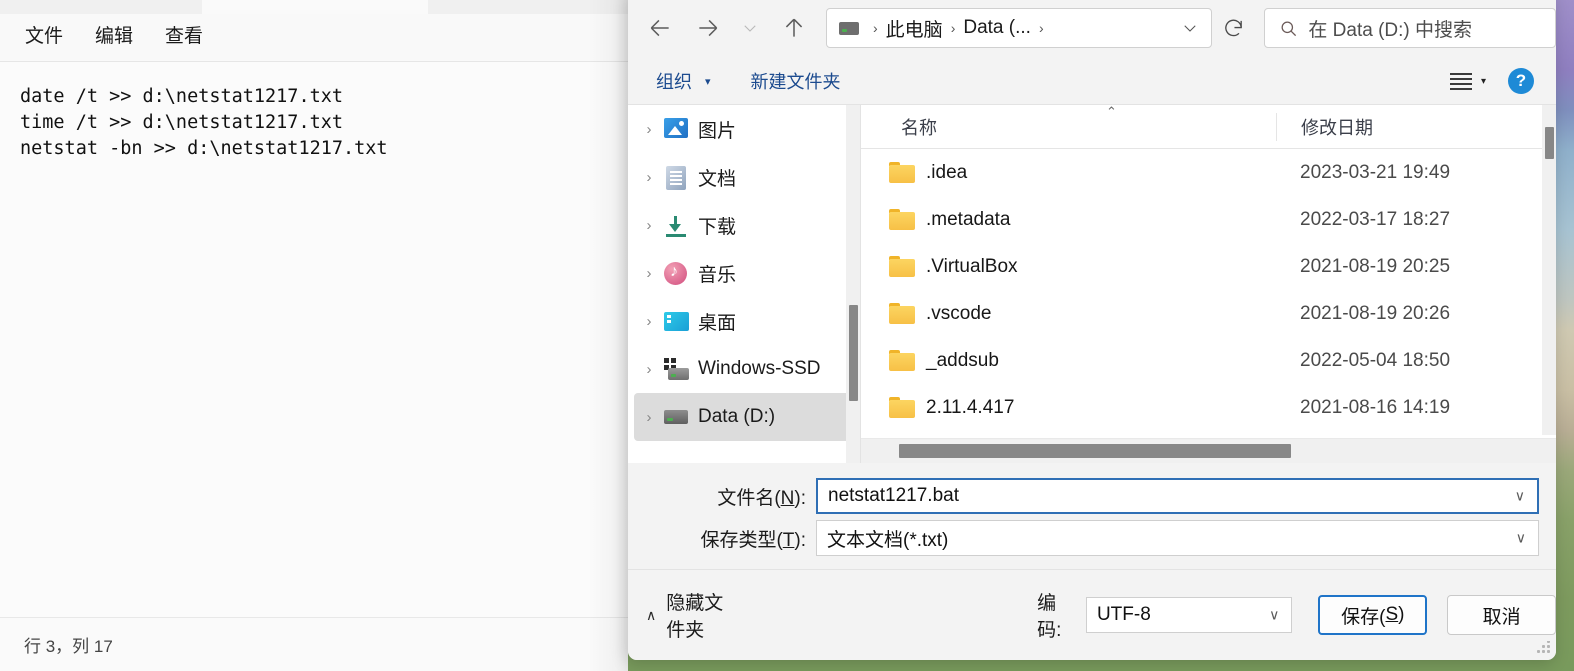  What do you see at coordinates (314, 644) in the screenshot?
I see `notepad-status-bar: 行 3，列 17` at bounding box center [314, 644].